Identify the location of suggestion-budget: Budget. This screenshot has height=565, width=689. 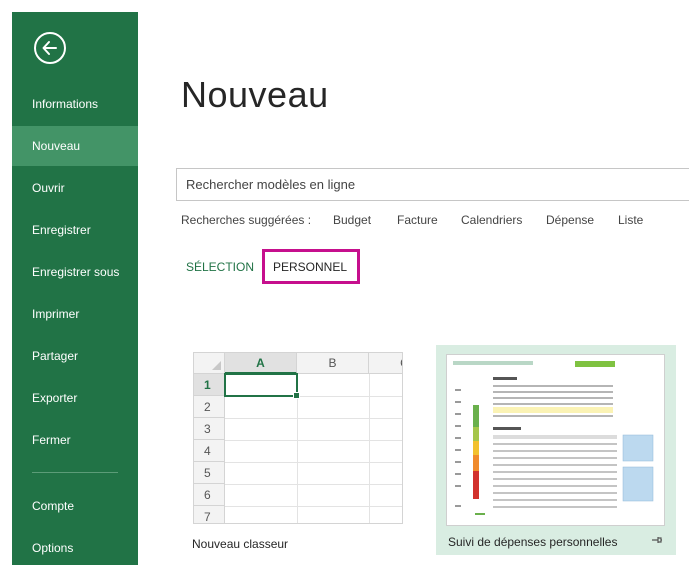
(352, 220).